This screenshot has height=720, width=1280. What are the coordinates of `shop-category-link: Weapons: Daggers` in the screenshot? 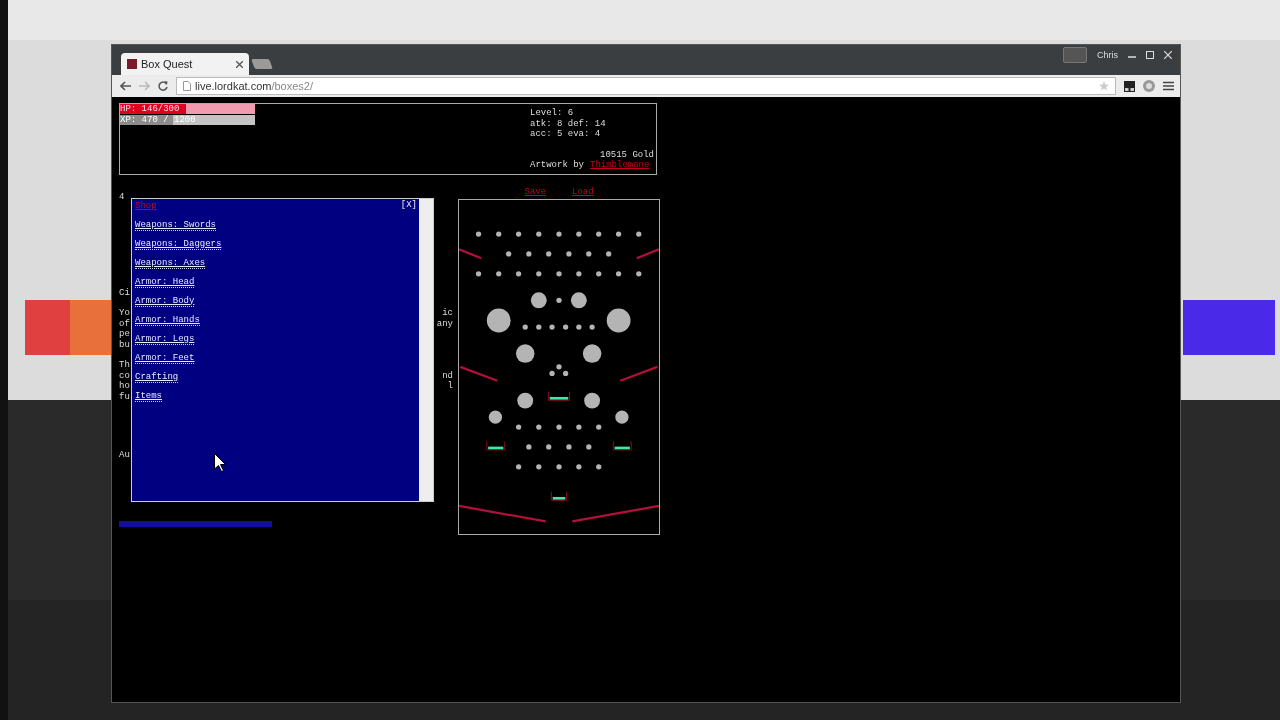 It's located at (178, 244).